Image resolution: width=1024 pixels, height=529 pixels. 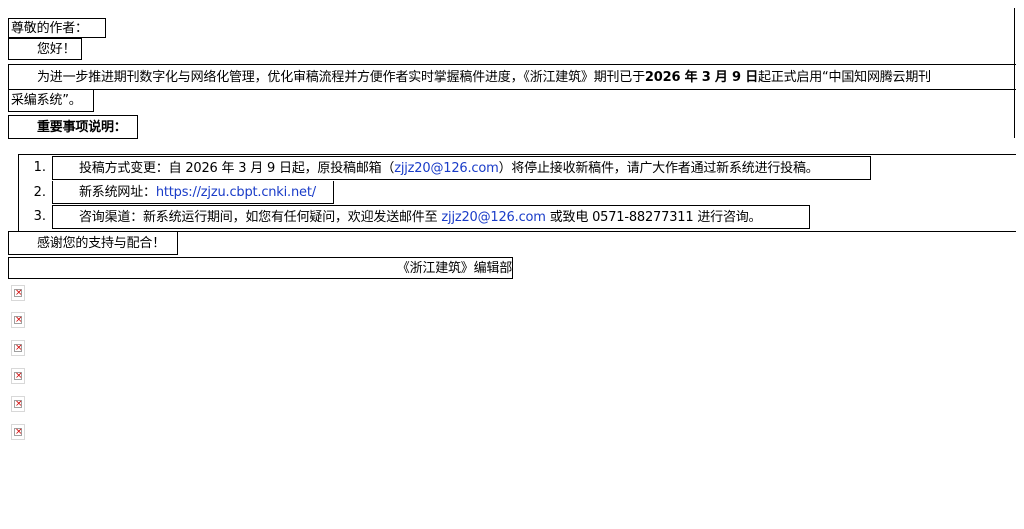 I want to click on salutation-text: 尊敬的作者：, so click(x=49, y=28).